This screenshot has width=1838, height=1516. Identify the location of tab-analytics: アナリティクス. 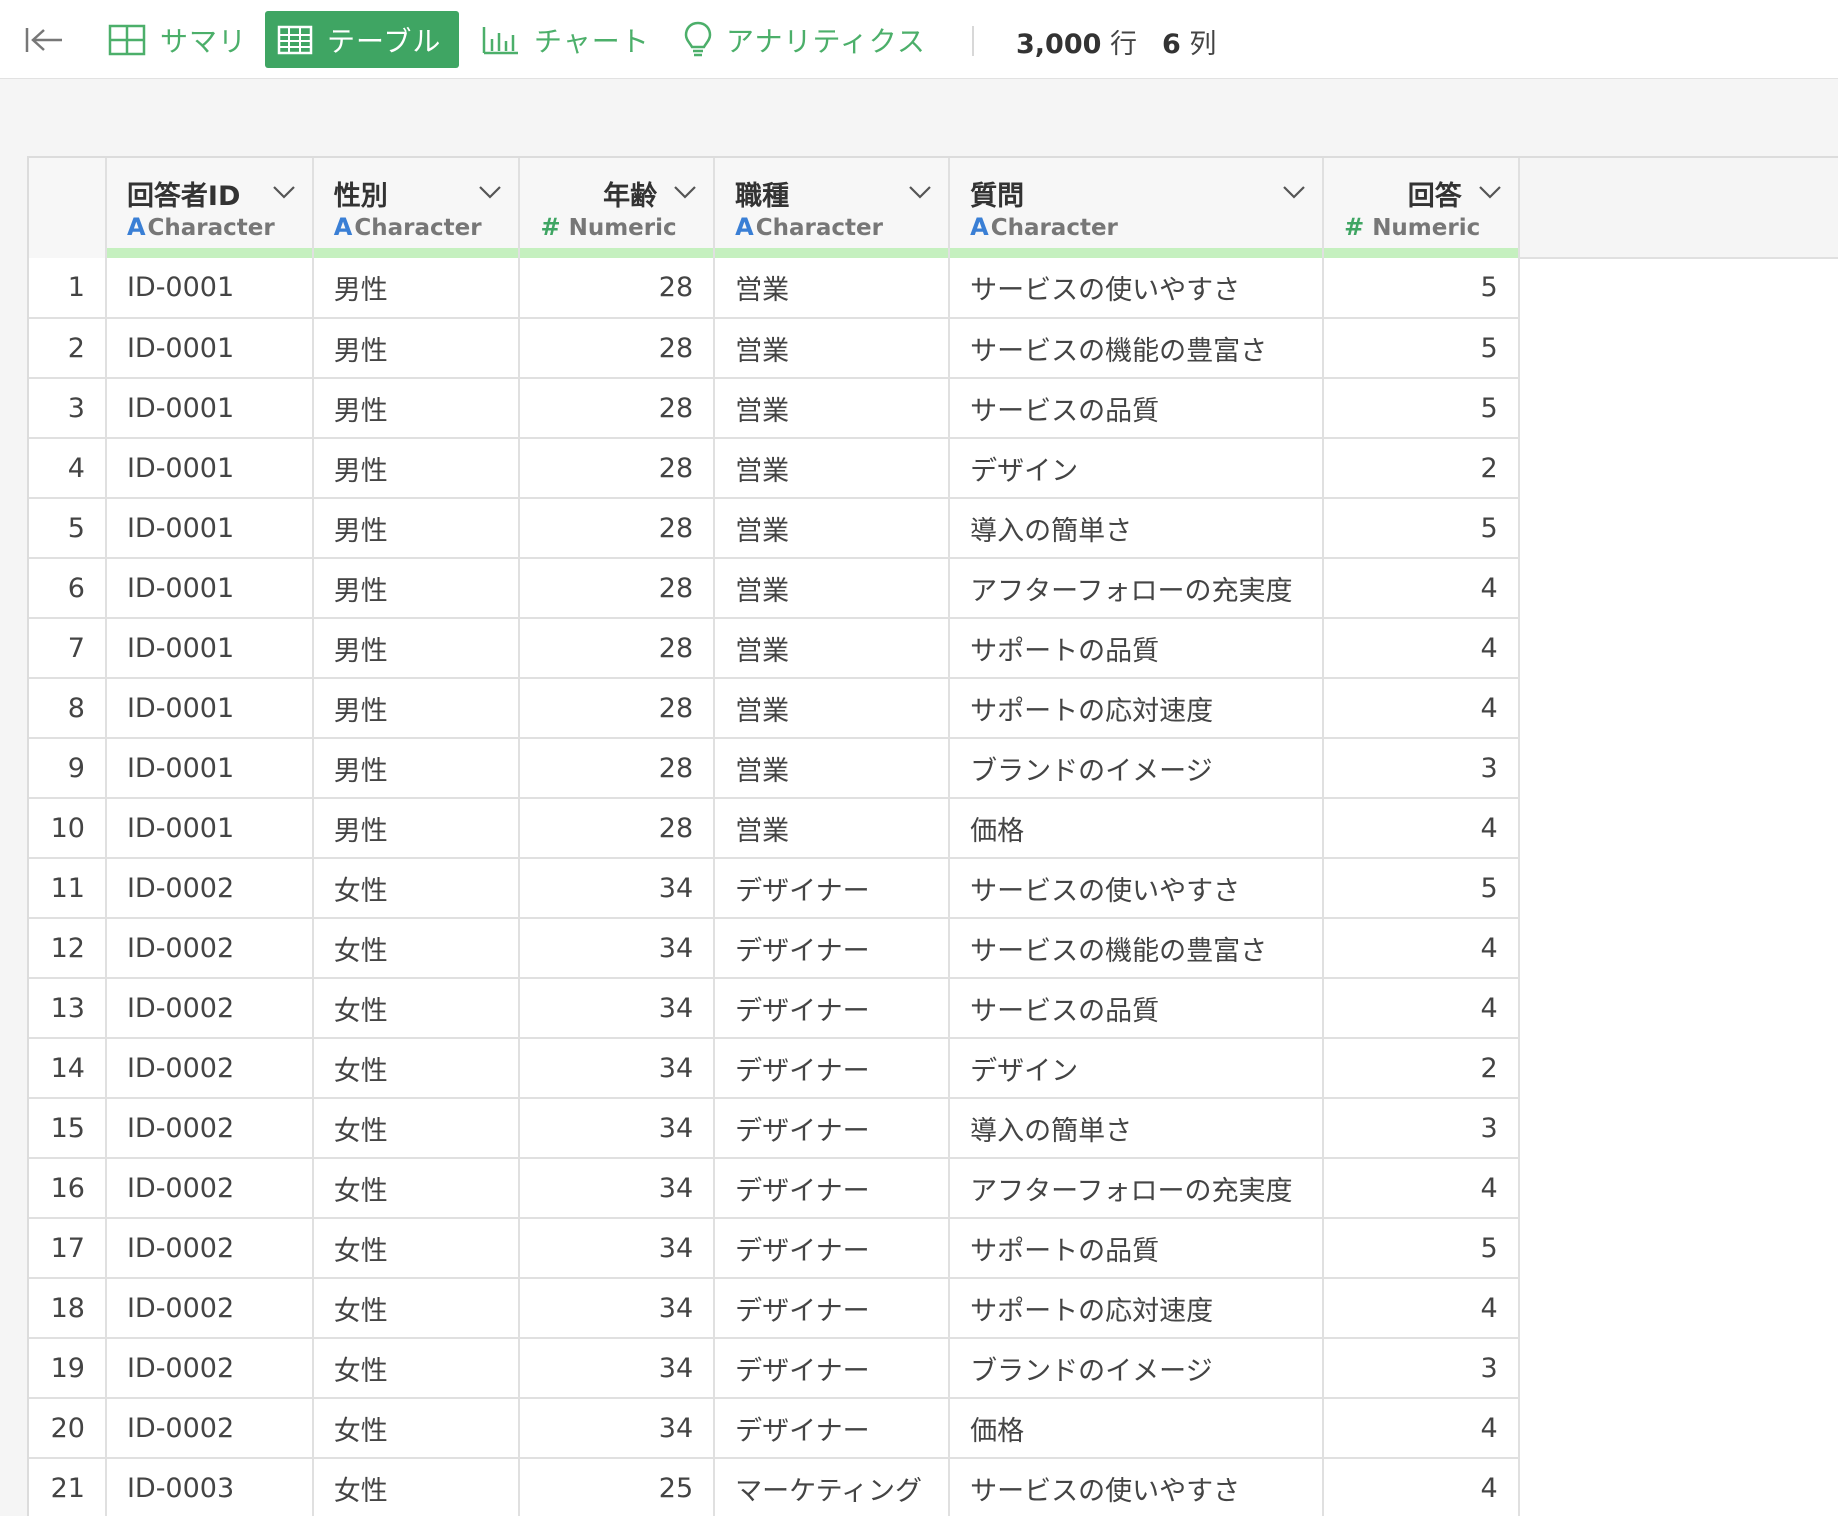
(805, 39).